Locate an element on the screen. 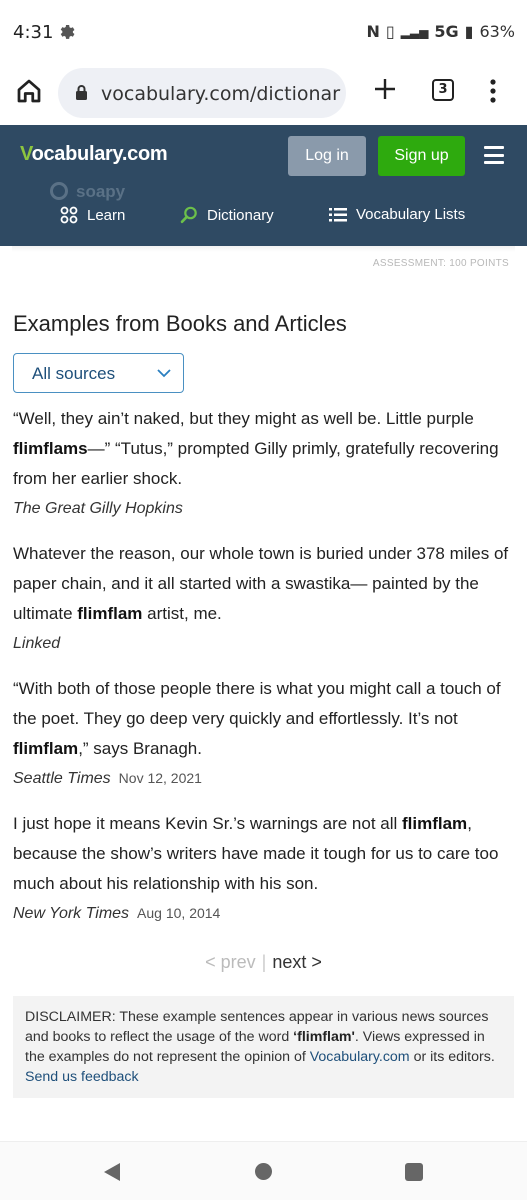 This screenshot has height=1200, width=527. home-circle-icon is located at coordinates (263, 1171).